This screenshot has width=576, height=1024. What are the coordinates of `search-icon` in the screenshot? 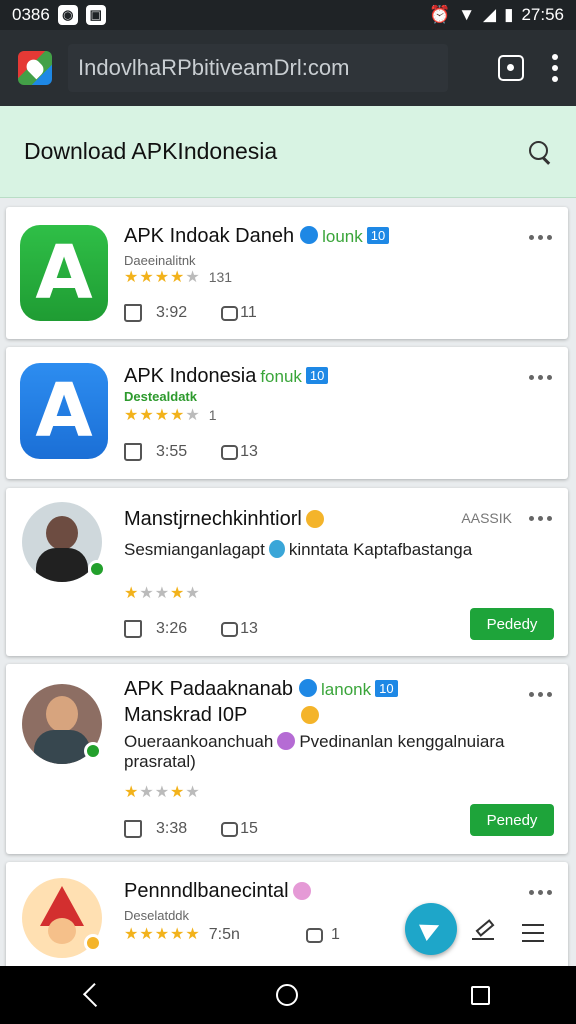 It's located at (540, 152).